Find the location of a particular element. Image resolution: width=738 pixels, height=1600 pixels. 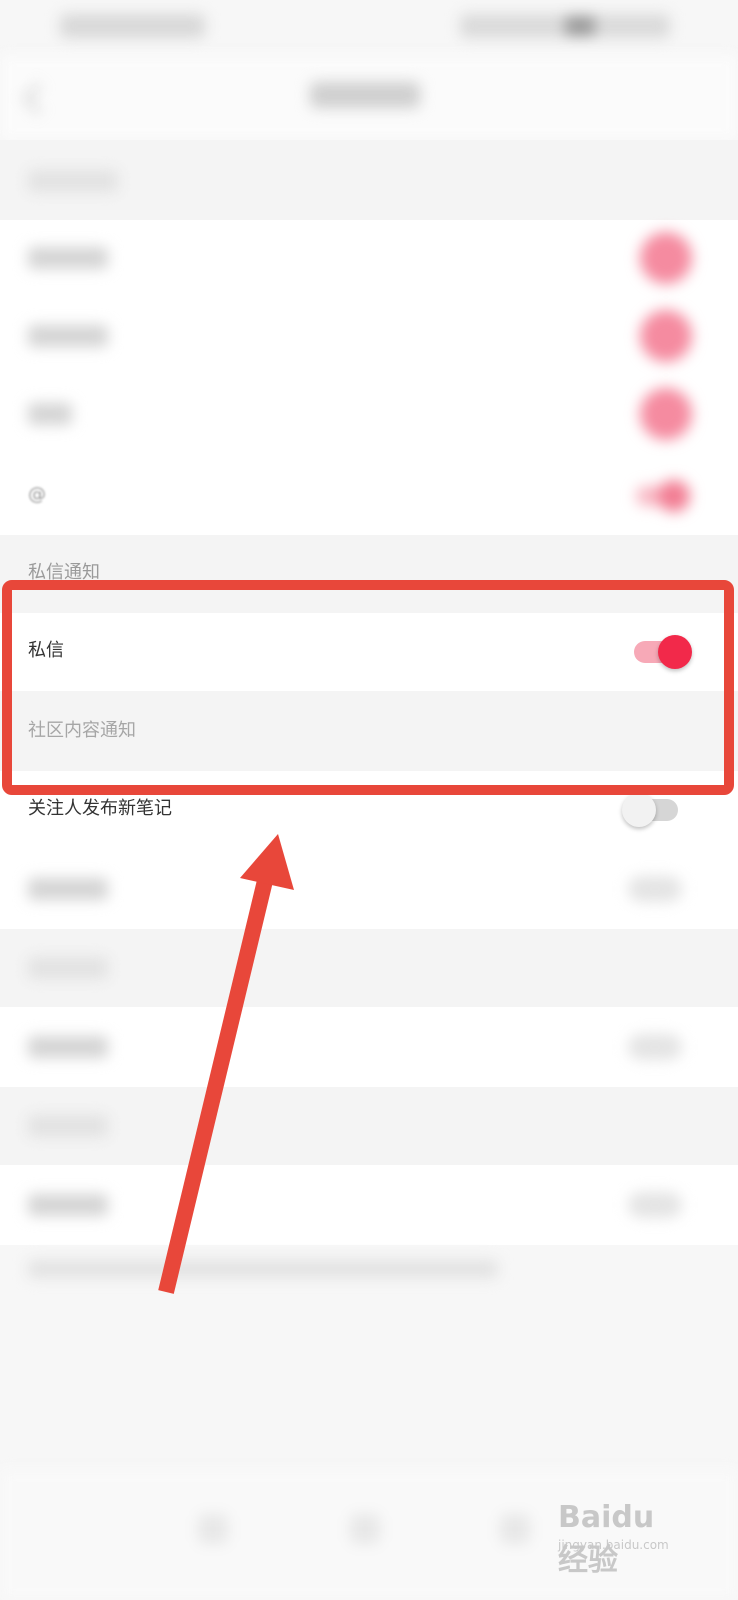

watermark: Baidu 经验 jingyan.baidu.com is located at coordinates (623, 1539).